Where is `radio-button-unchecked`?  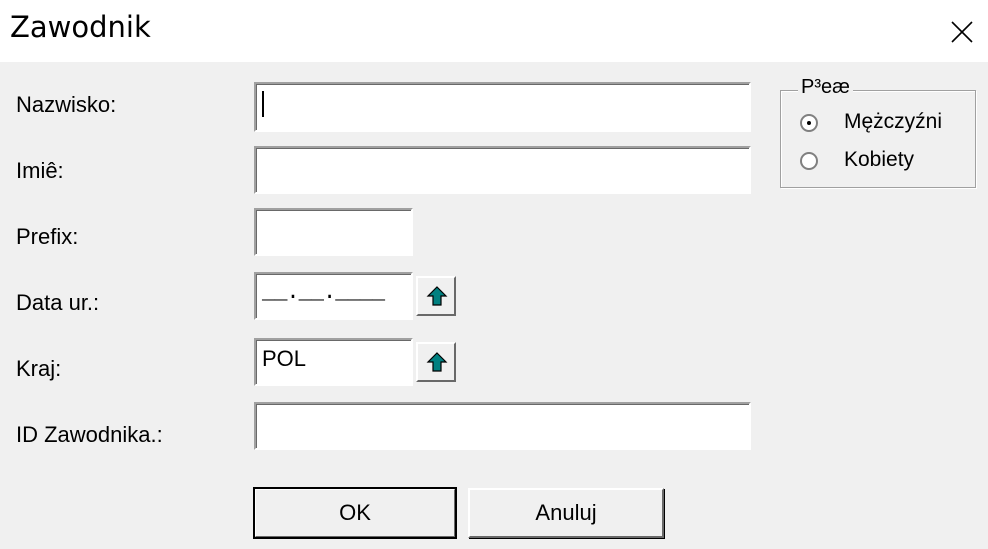
radio-button-unchecked is located at coordinates (809, 161).